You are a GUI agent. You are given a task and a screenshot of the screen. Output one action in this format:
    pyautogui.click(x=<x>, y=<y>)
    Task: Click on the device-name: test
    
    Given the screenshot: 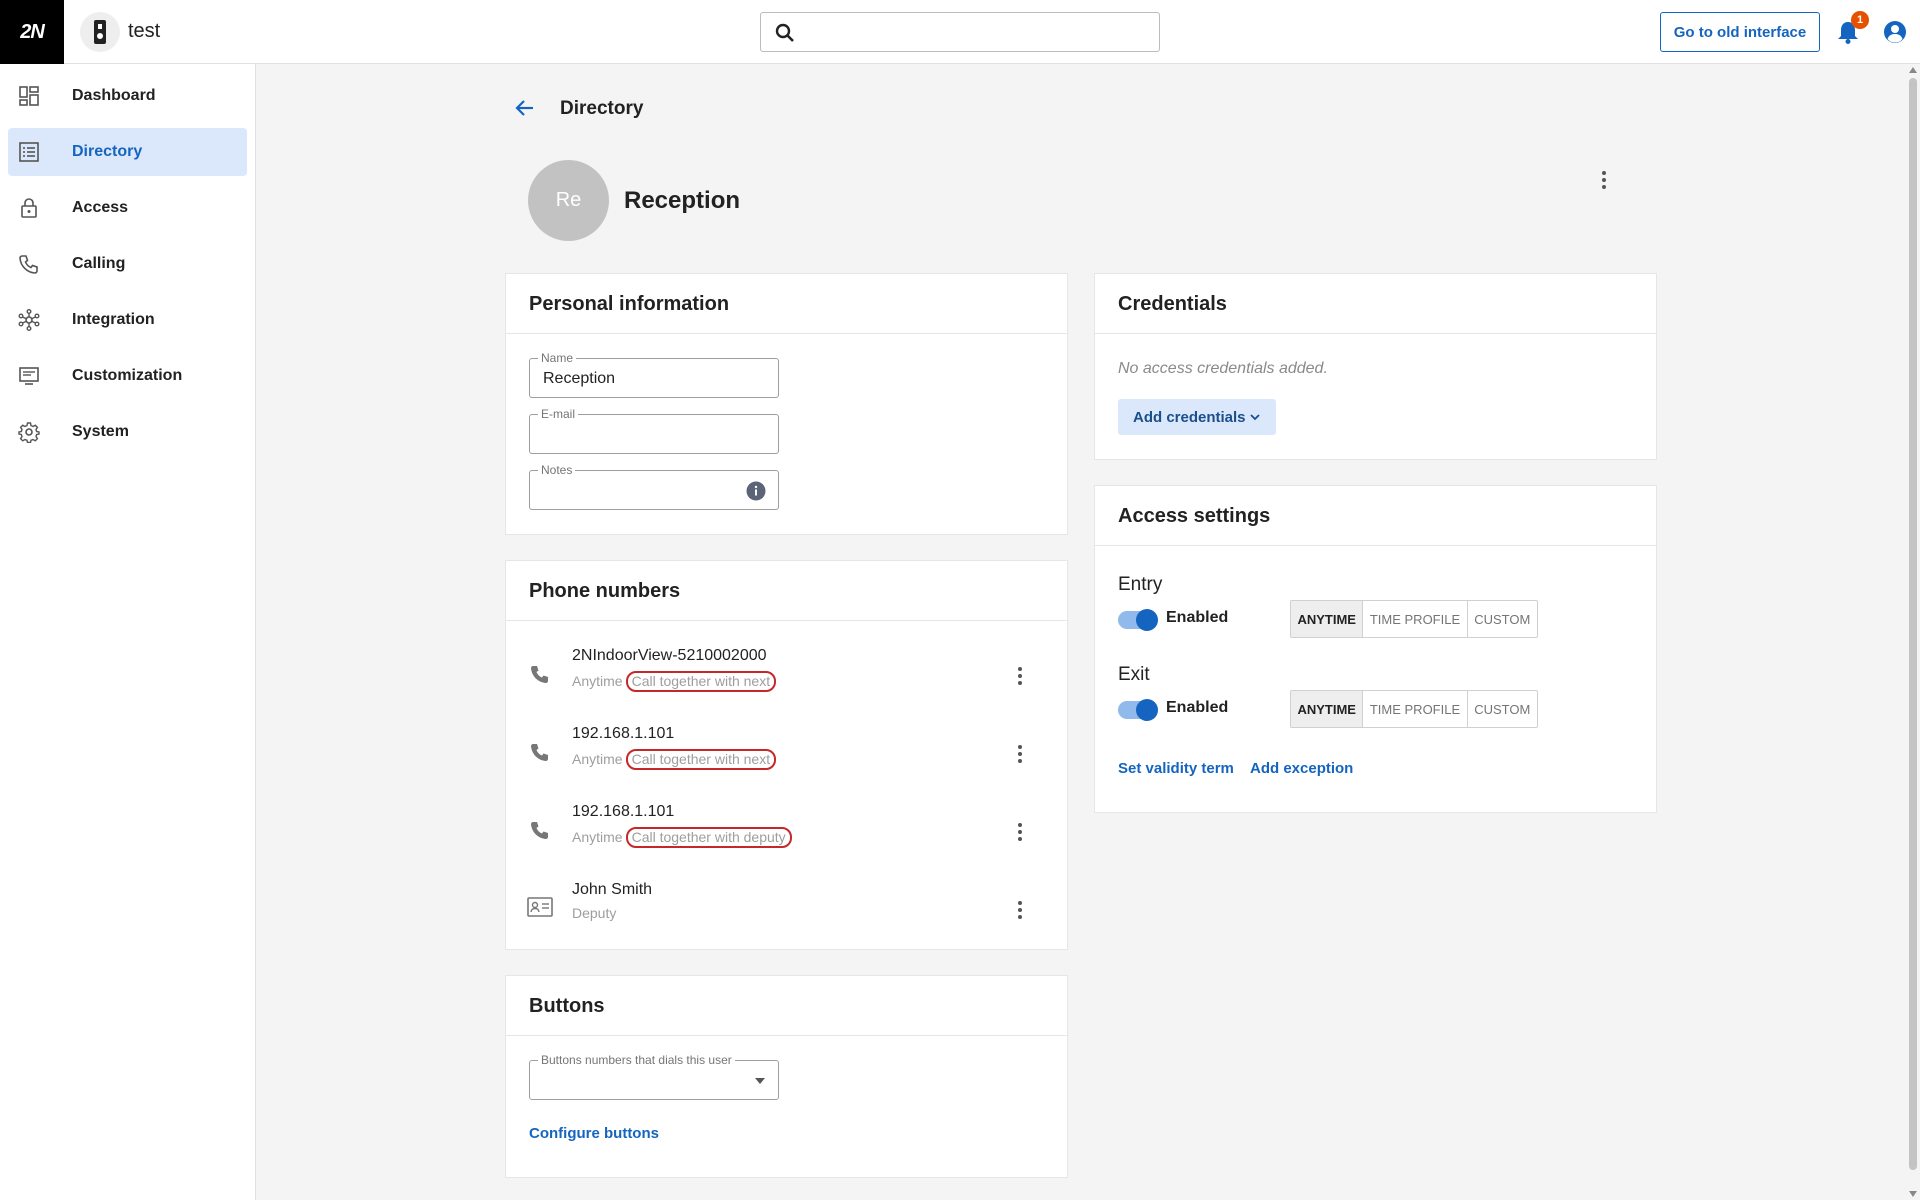 What is the action you would take?
    pyautogui.click(x=144, y=31)
    